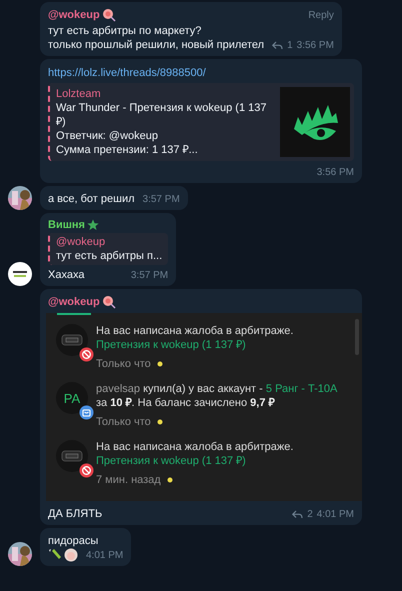  Describe the element at coordinates (20, 274) in the screenshot. I see `avatar-logo` at that location.